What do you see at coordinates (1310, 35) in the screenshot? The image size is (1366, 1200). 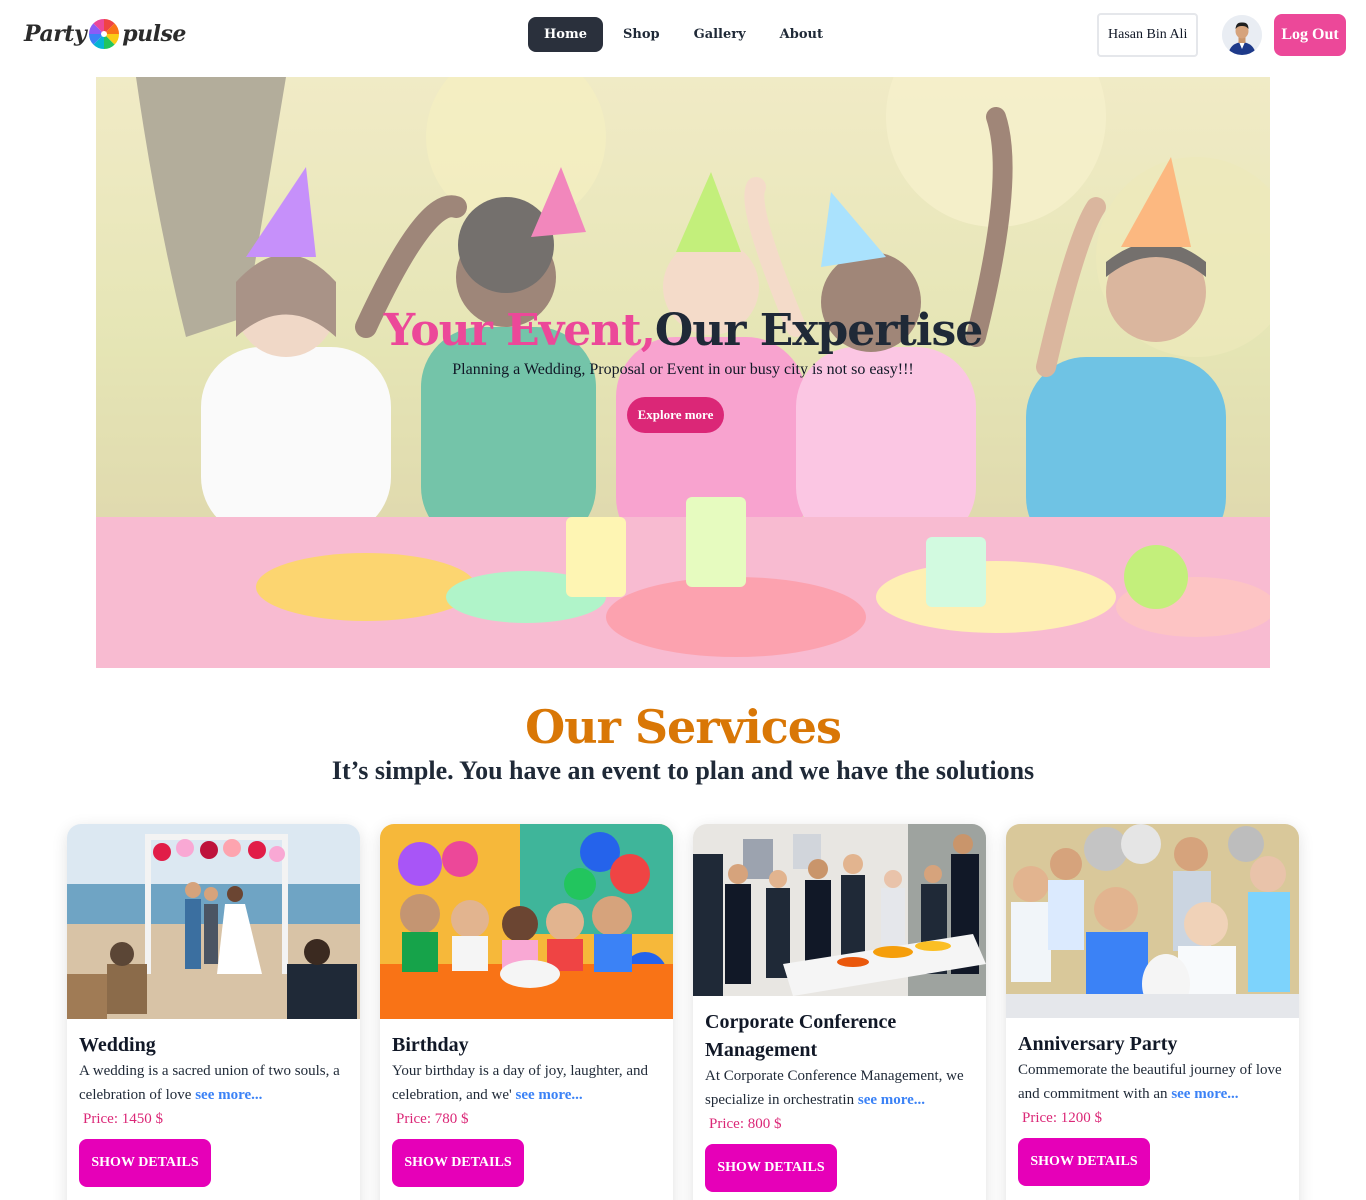 I see `logout-button: Log Out` at bounding box center [1310, 35].